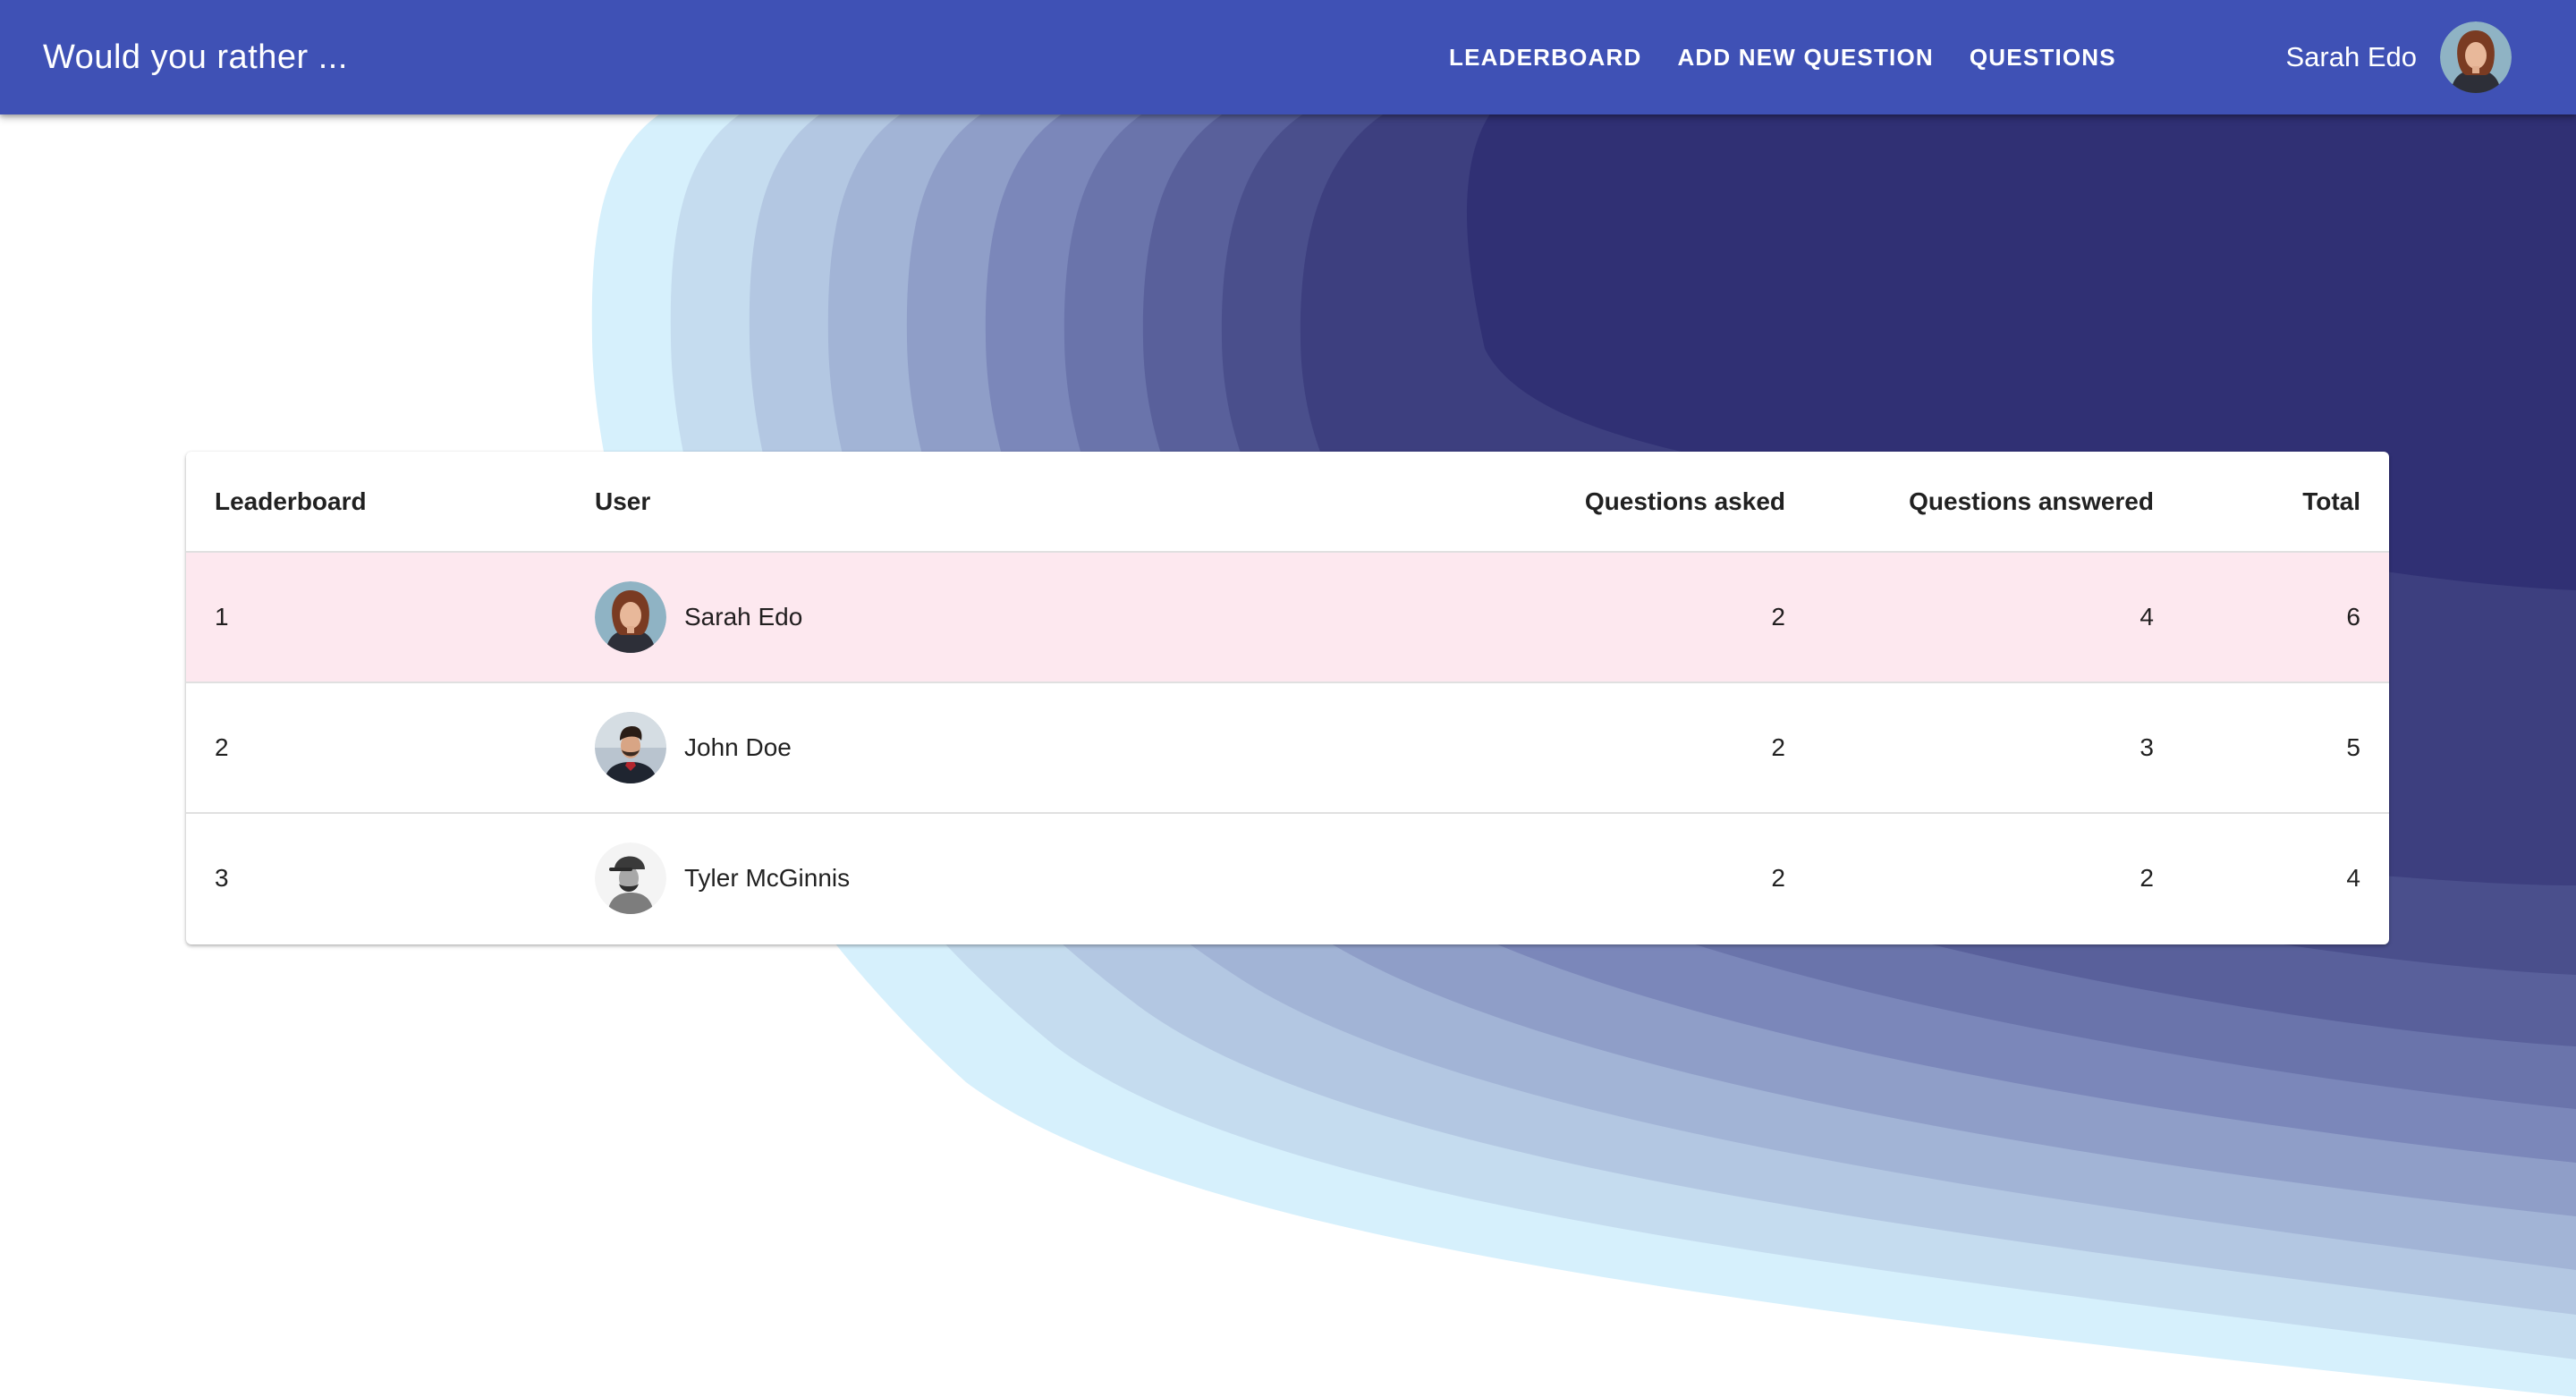  I want to click on rank-cell: 3, so click(222, 878).